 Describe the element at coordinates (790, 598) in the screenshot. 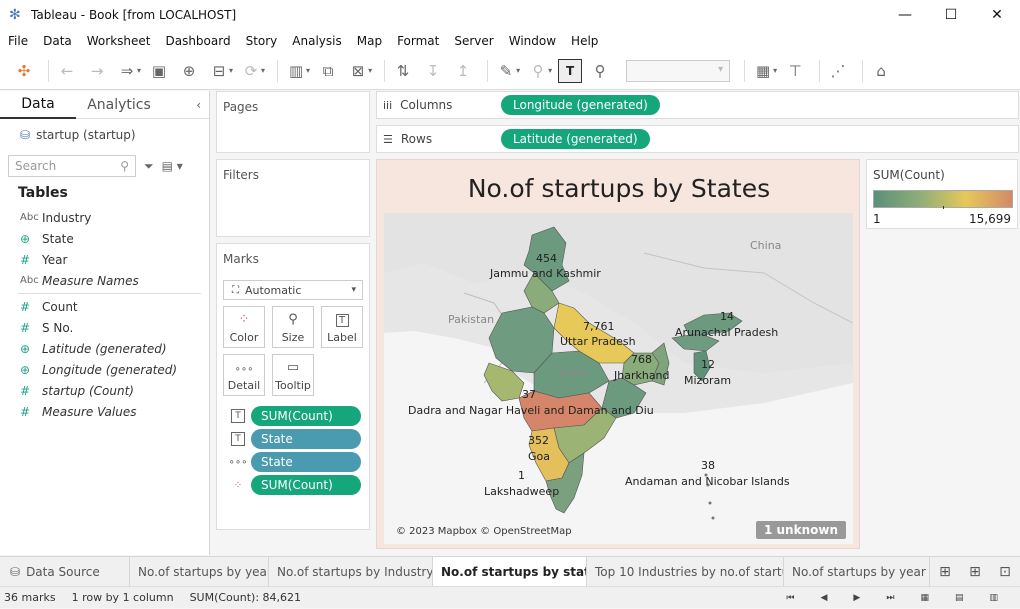

I see `first-sheet-icon: ⏮` at that location.